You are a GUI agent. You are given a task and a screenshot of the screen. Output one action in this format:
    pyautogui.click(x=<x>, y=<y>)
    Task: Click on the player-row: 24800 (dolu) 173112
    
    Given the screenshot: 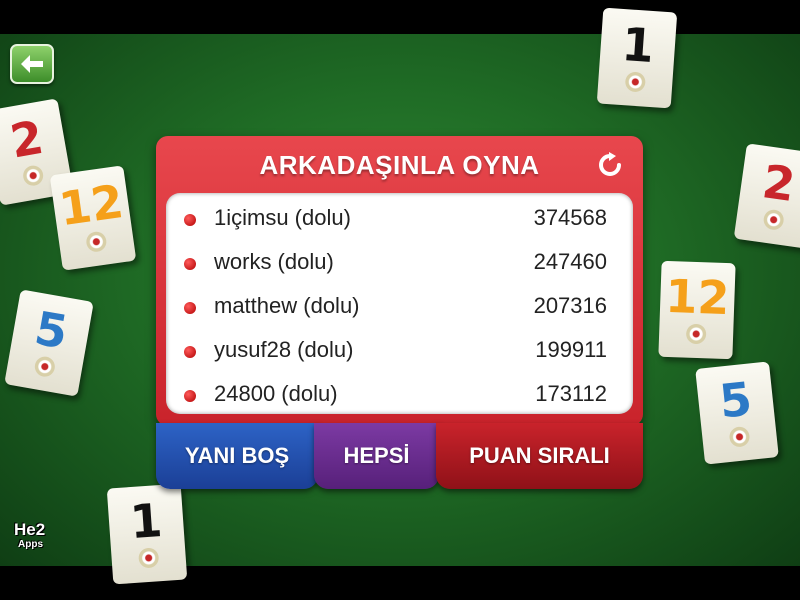 What is the action you would take?
    pyautogui.click(x=399, y=393)
    